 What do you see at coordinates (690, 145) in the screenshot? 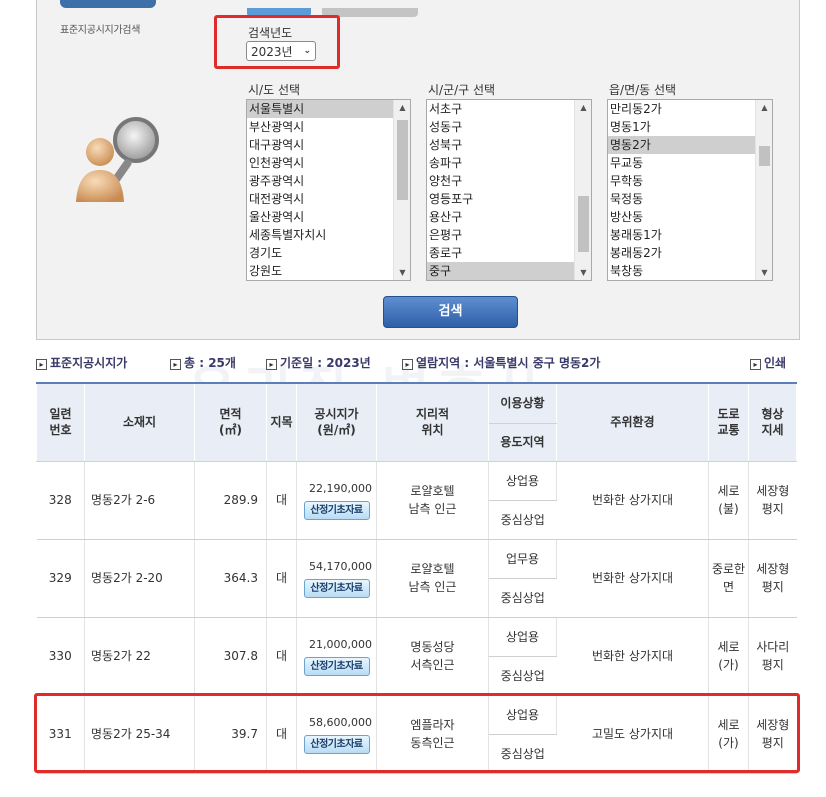
I see `list-item: 명동2가` at bounding box center [690, 145].